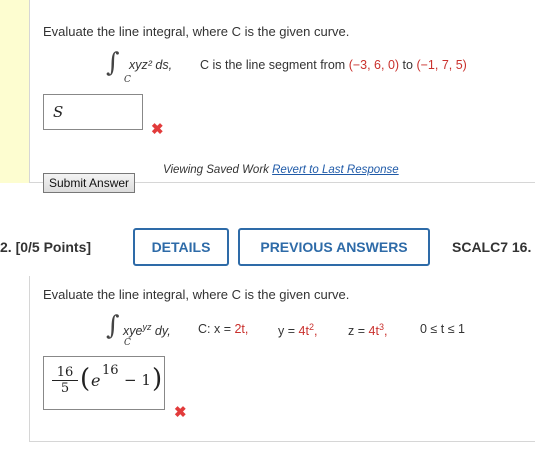 This screenshot has height=474, width=535. Describe the element at coordinates (161, 331) in the screenshot. I see `integrand2-tail: dy,` at that location.